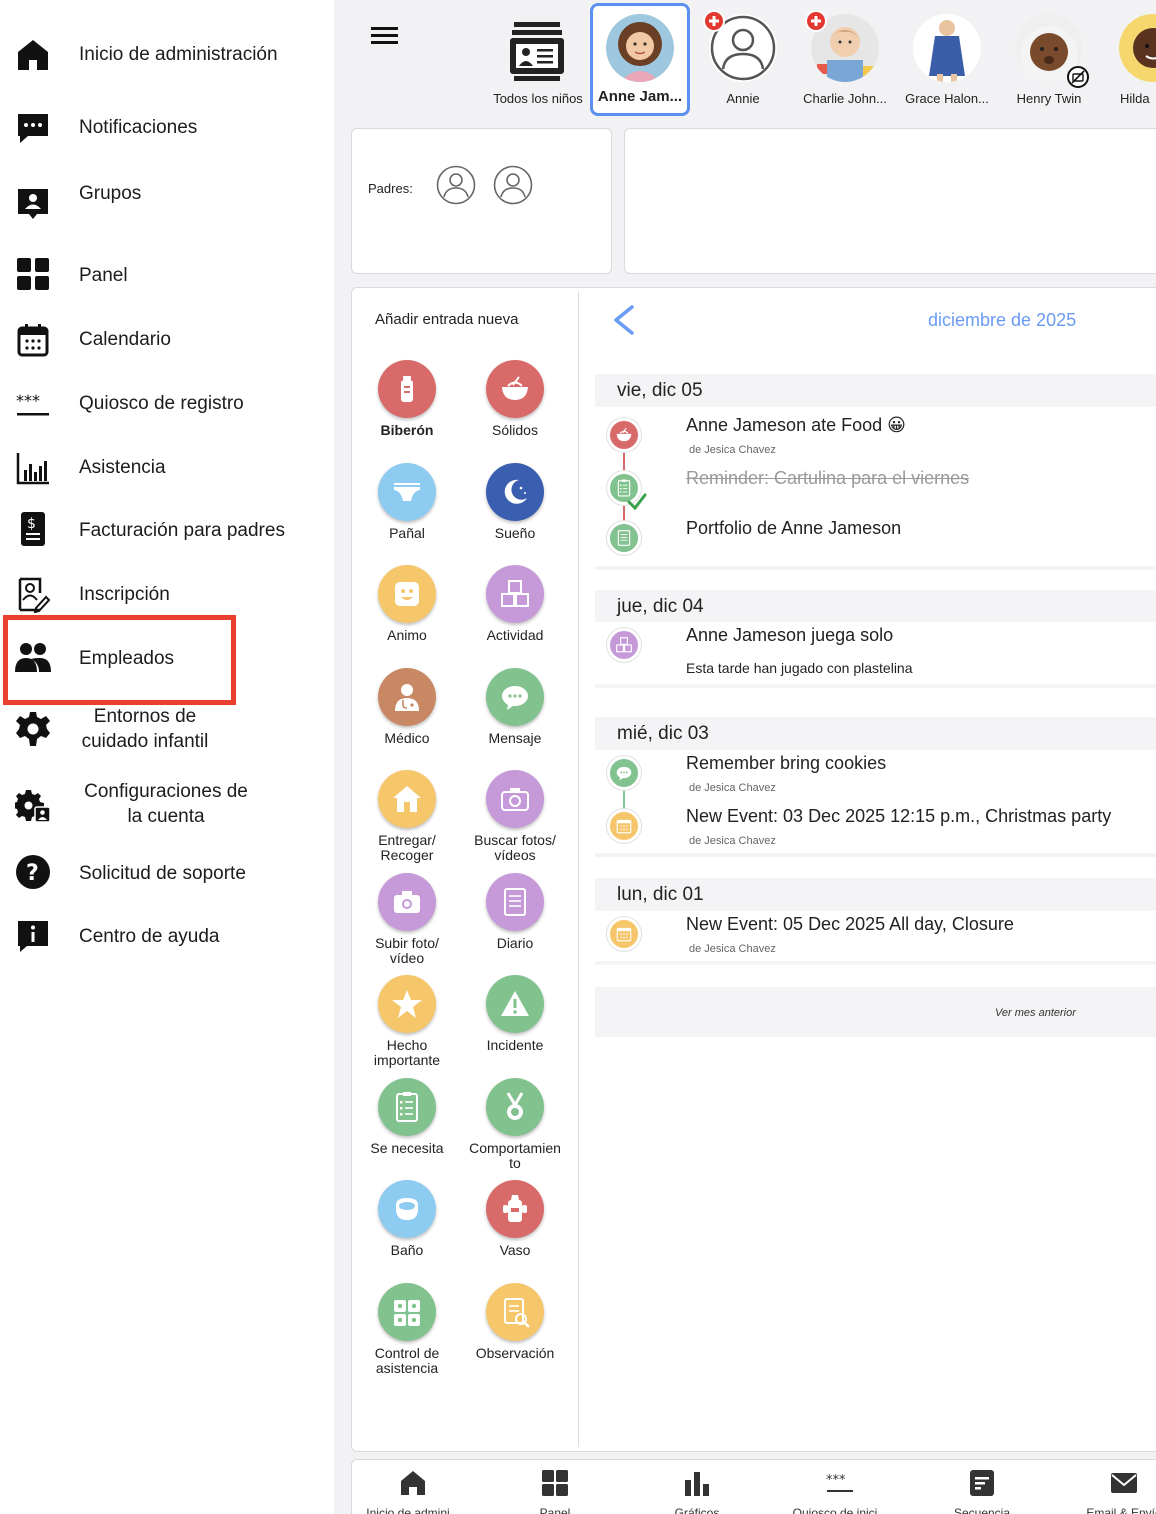 The width and height of the screenshot is (1156, 1514). What do you see at coordinates (407, 1209) in the screenshot?
I see `potty-icon` at bounding box center [407, 1209].